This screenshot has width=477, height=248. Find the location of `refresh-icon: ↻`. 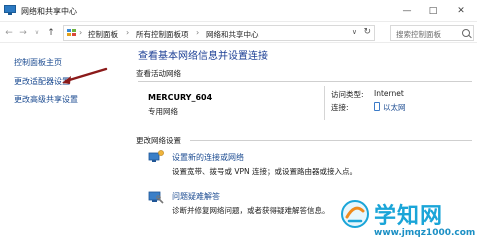

refresh-icon: ↻ is located at coordinates (367, 32).